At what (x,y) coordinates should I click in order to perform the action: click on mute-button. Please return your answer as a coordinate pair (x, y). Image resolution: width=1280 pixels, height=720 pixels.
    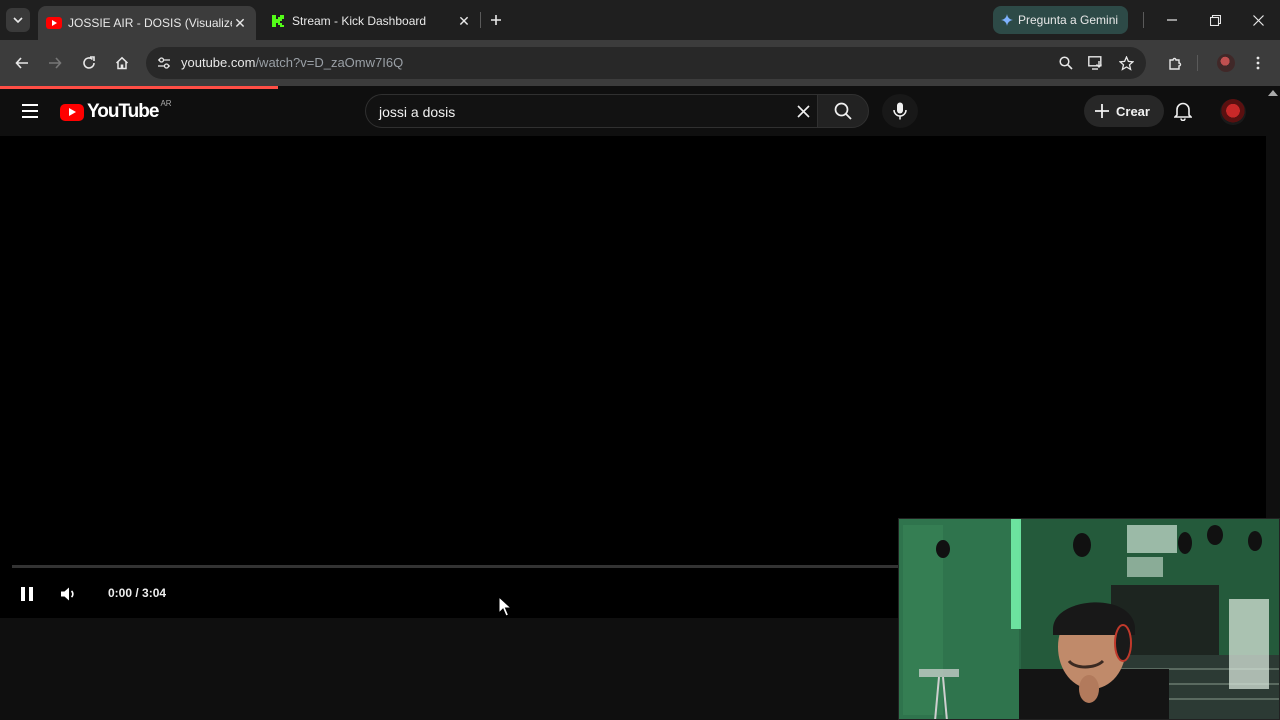
    Looking at the image, I should click on (69, 594).